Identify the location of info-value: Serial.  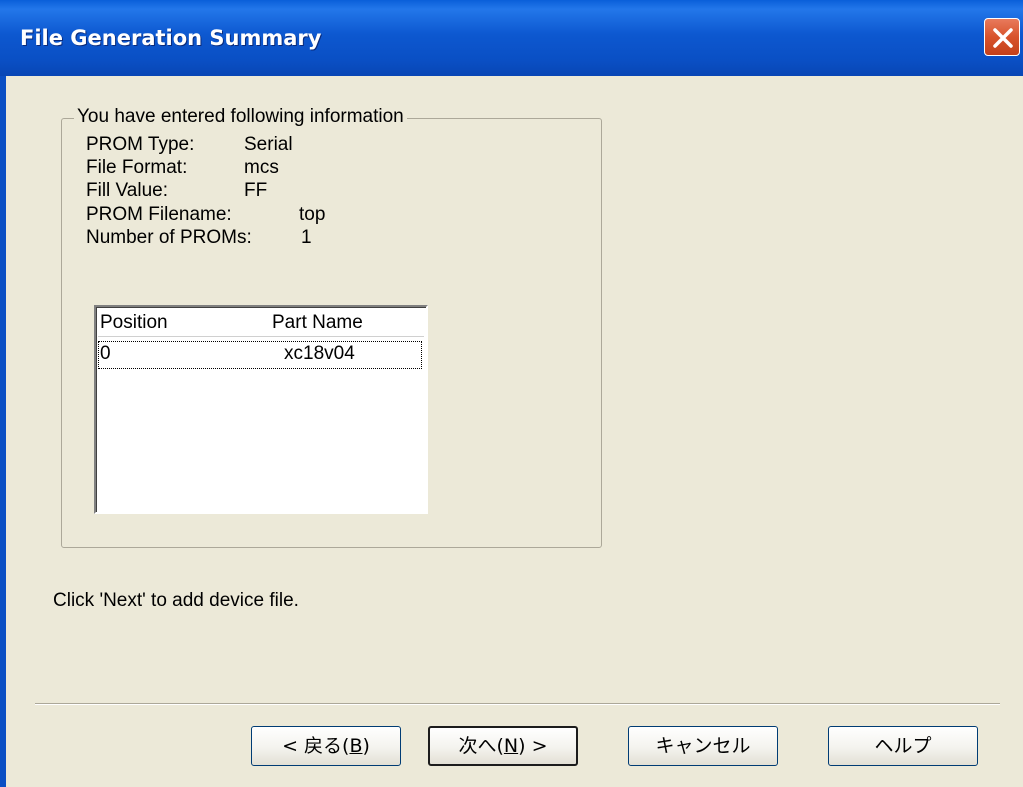
(268, 144).